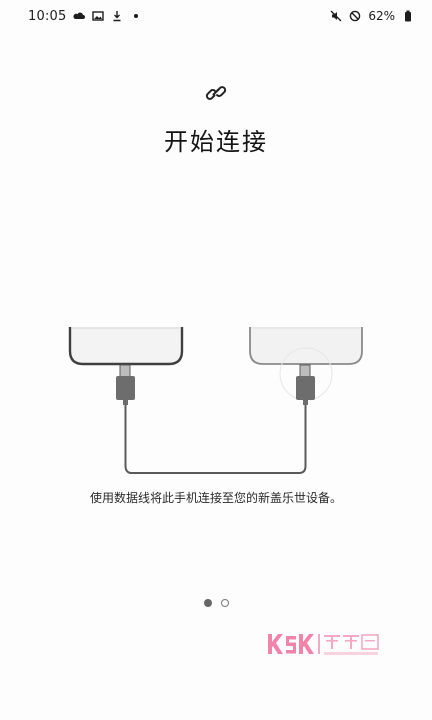 Image resolution: width=432 pixels, height=720 pixels. What do you see at coordinates (323, 644) in the screenshot?
I see `ksk-watermark-logo` at bounding box center [323, 644].